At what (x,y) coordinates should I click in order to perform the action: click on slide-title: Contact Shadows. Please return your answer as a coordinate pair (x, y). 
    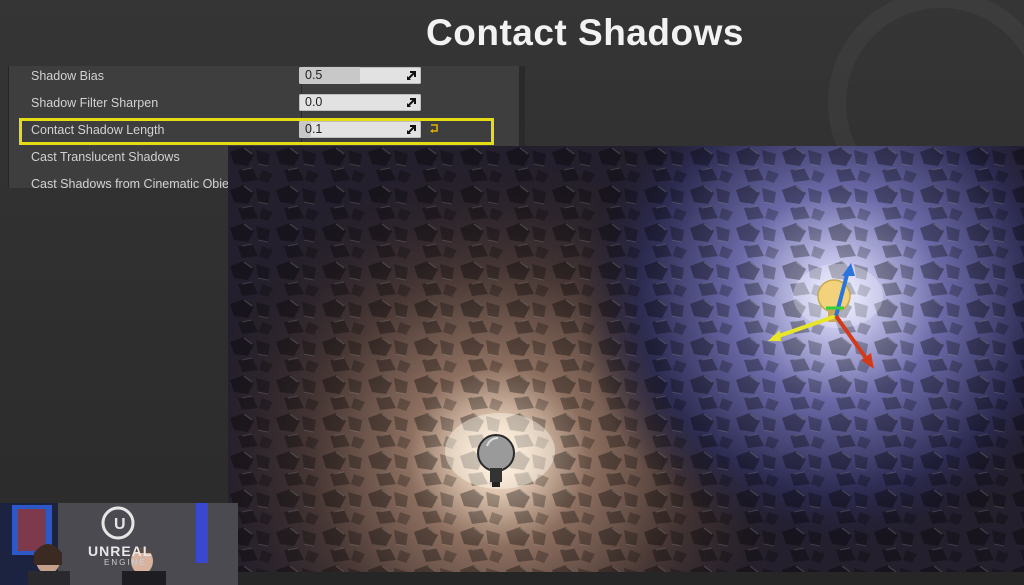
    Looking at the image, I should click on (585, 32).